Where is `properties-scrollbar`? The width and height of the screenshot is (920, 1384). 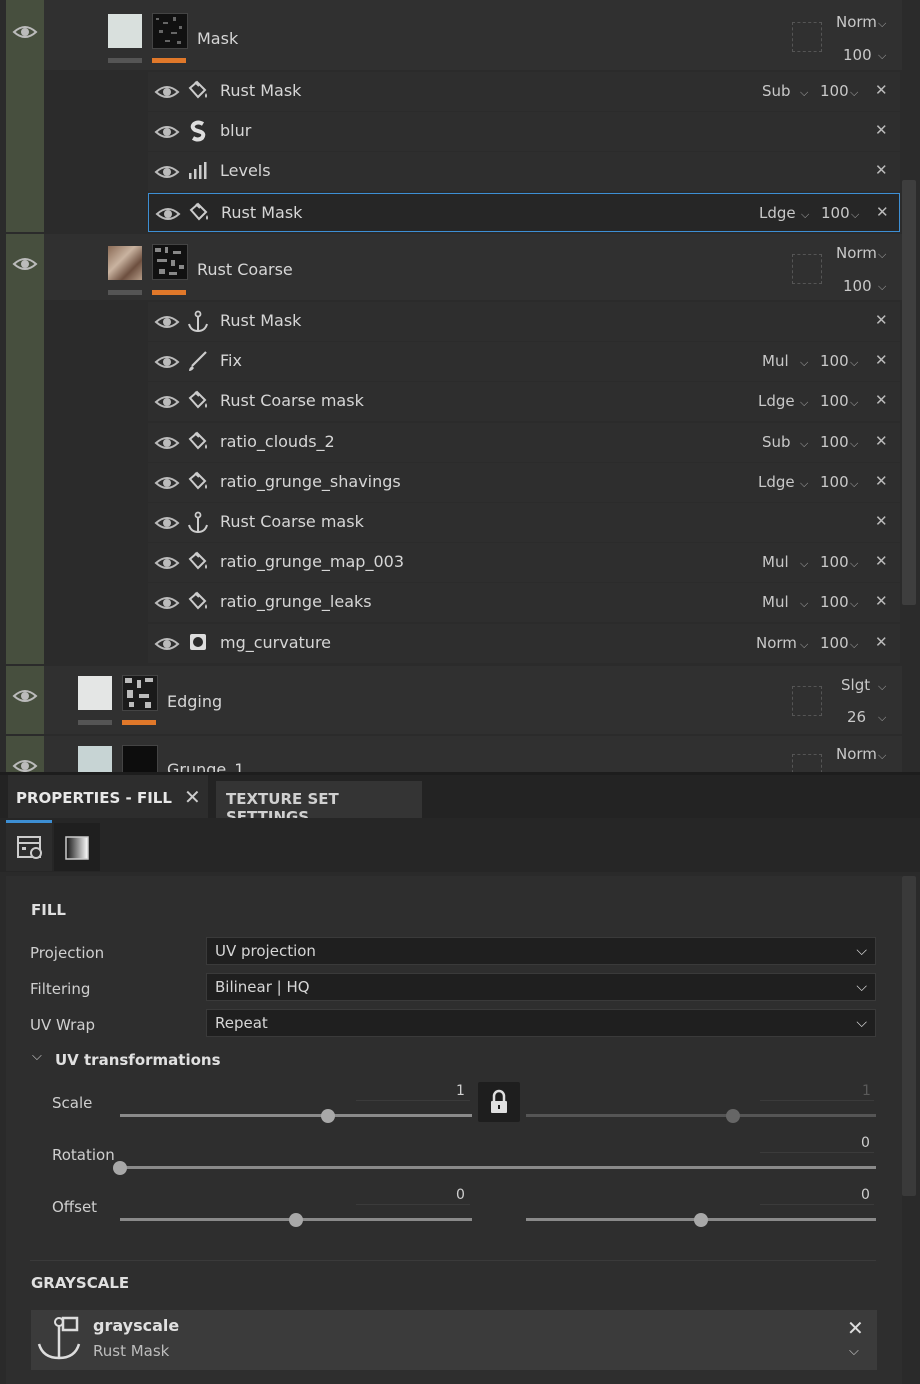 properties-scrollbar is located at coordinates (909, 1036).